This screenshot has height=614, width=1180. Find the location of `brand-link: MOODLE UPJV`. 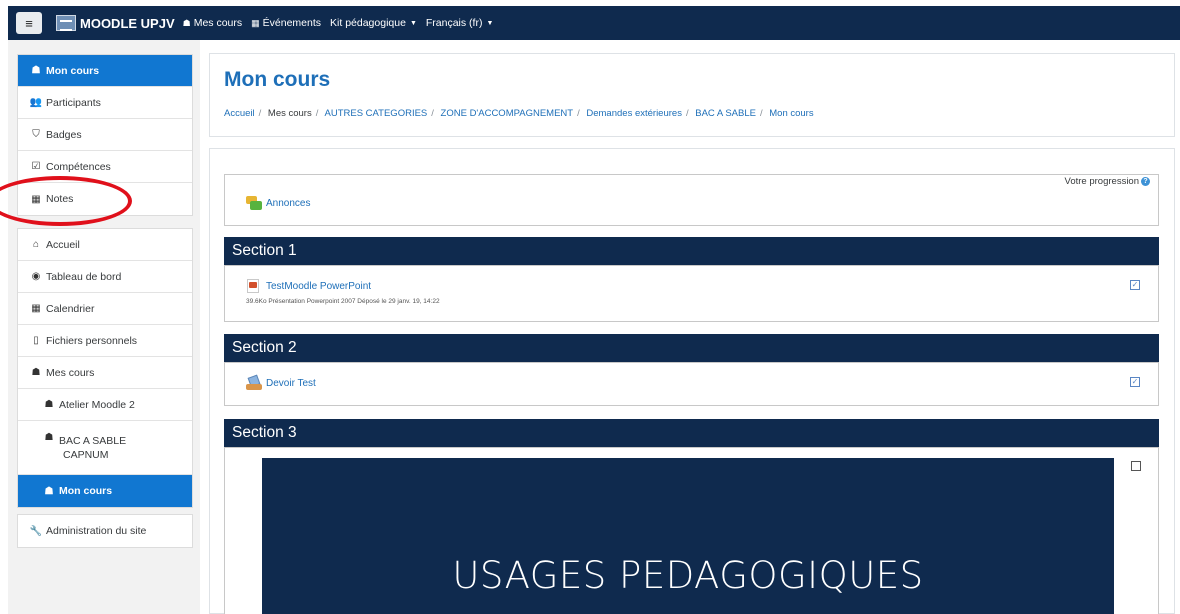

brand-link: MOODLE UPJV is located at coordinates (115, 23).